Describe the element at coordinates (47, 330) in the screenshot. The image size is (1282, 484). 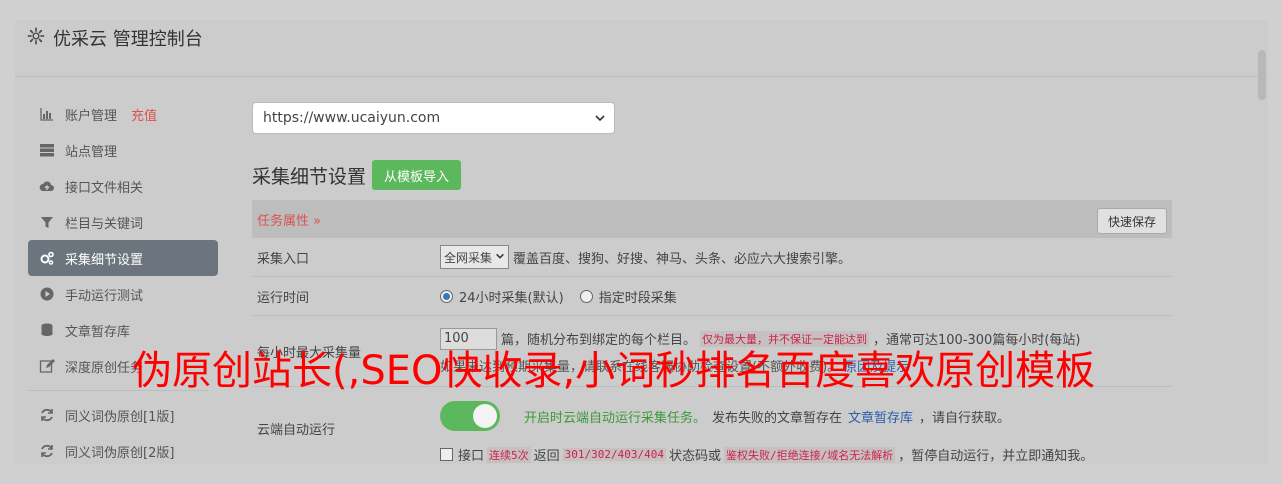
I see `database-icon` at that location.